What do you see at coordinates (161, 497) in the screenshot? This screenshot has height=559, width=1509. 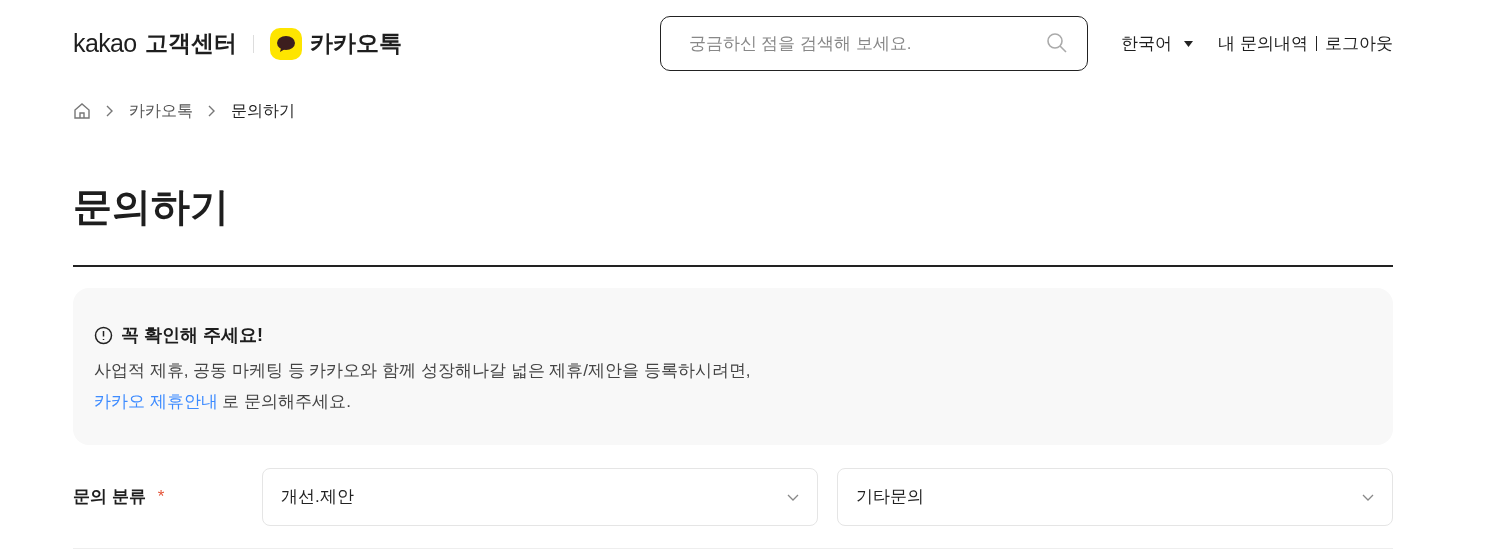 I see `required-mark: *` at bounding box center [161, 497].